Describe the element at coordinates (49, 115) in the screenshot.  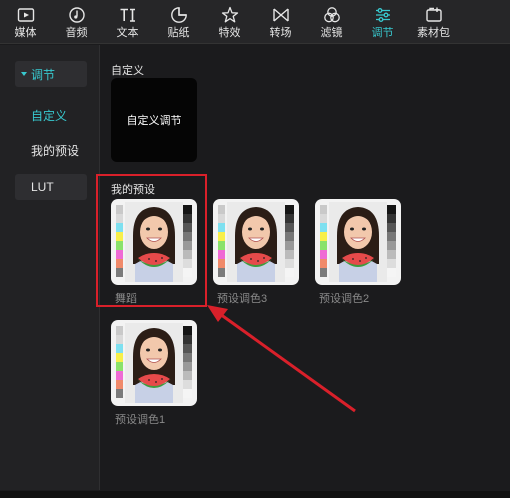
I see `sidebar-item-custom: 自定义` at that location.